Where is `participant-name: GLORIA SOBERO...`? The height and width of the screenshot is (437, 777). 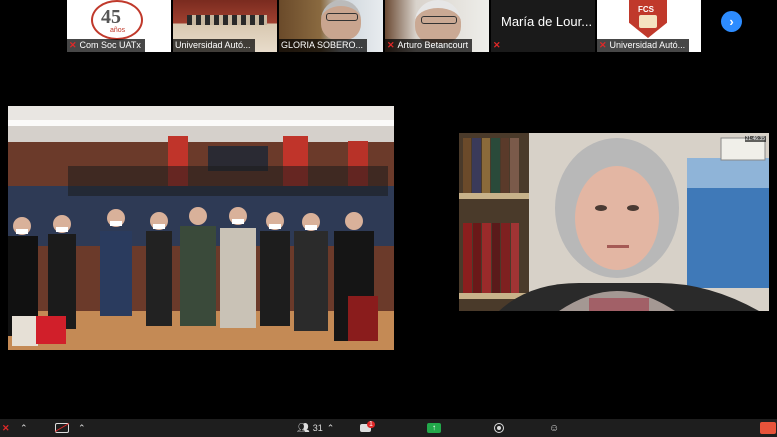
participant-name: GLORIA SOBERO... is located at coordinates (322, 45).